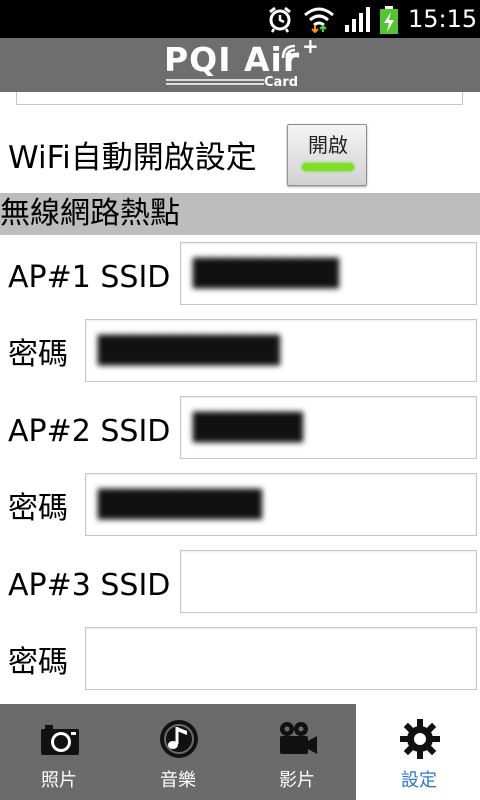  What do you see at coordinates (38, 508) in the screenshot?
I see `ap2-password-label: 密碼` at bounding box center [38, 508].